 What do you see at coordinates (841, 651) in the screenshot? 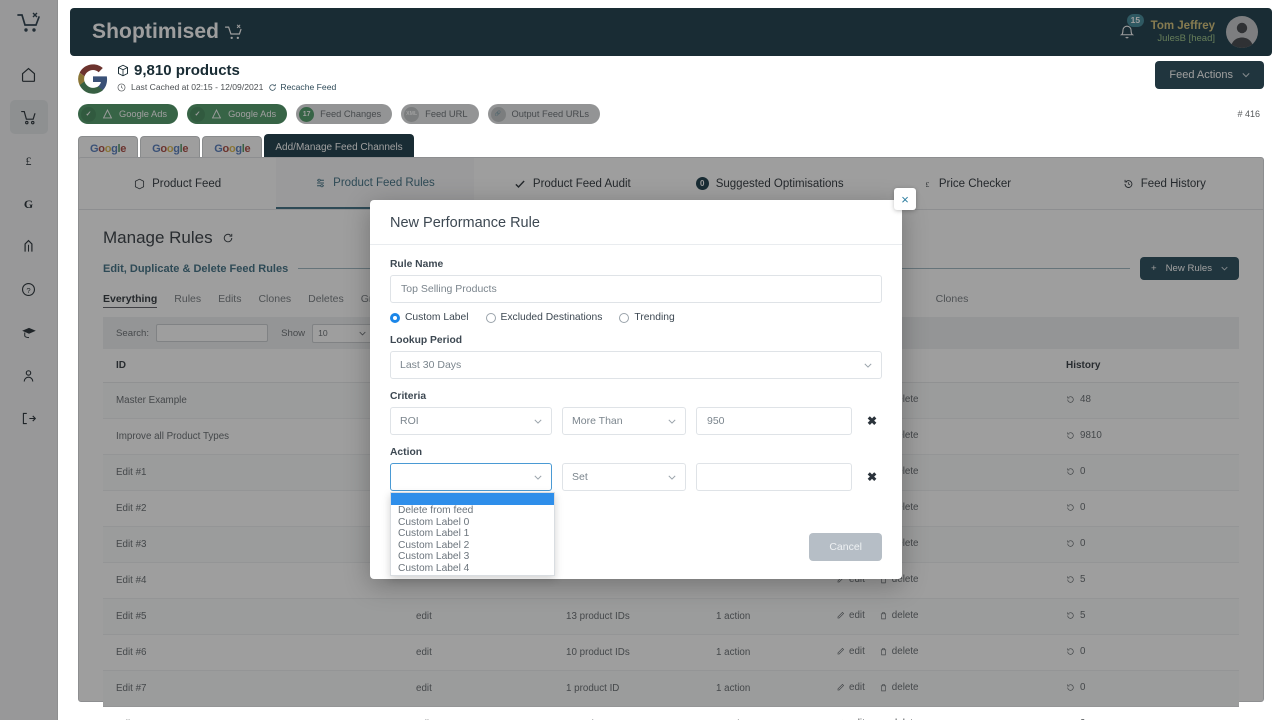
I see `pencil-icon` at bounding box center [841, 651].